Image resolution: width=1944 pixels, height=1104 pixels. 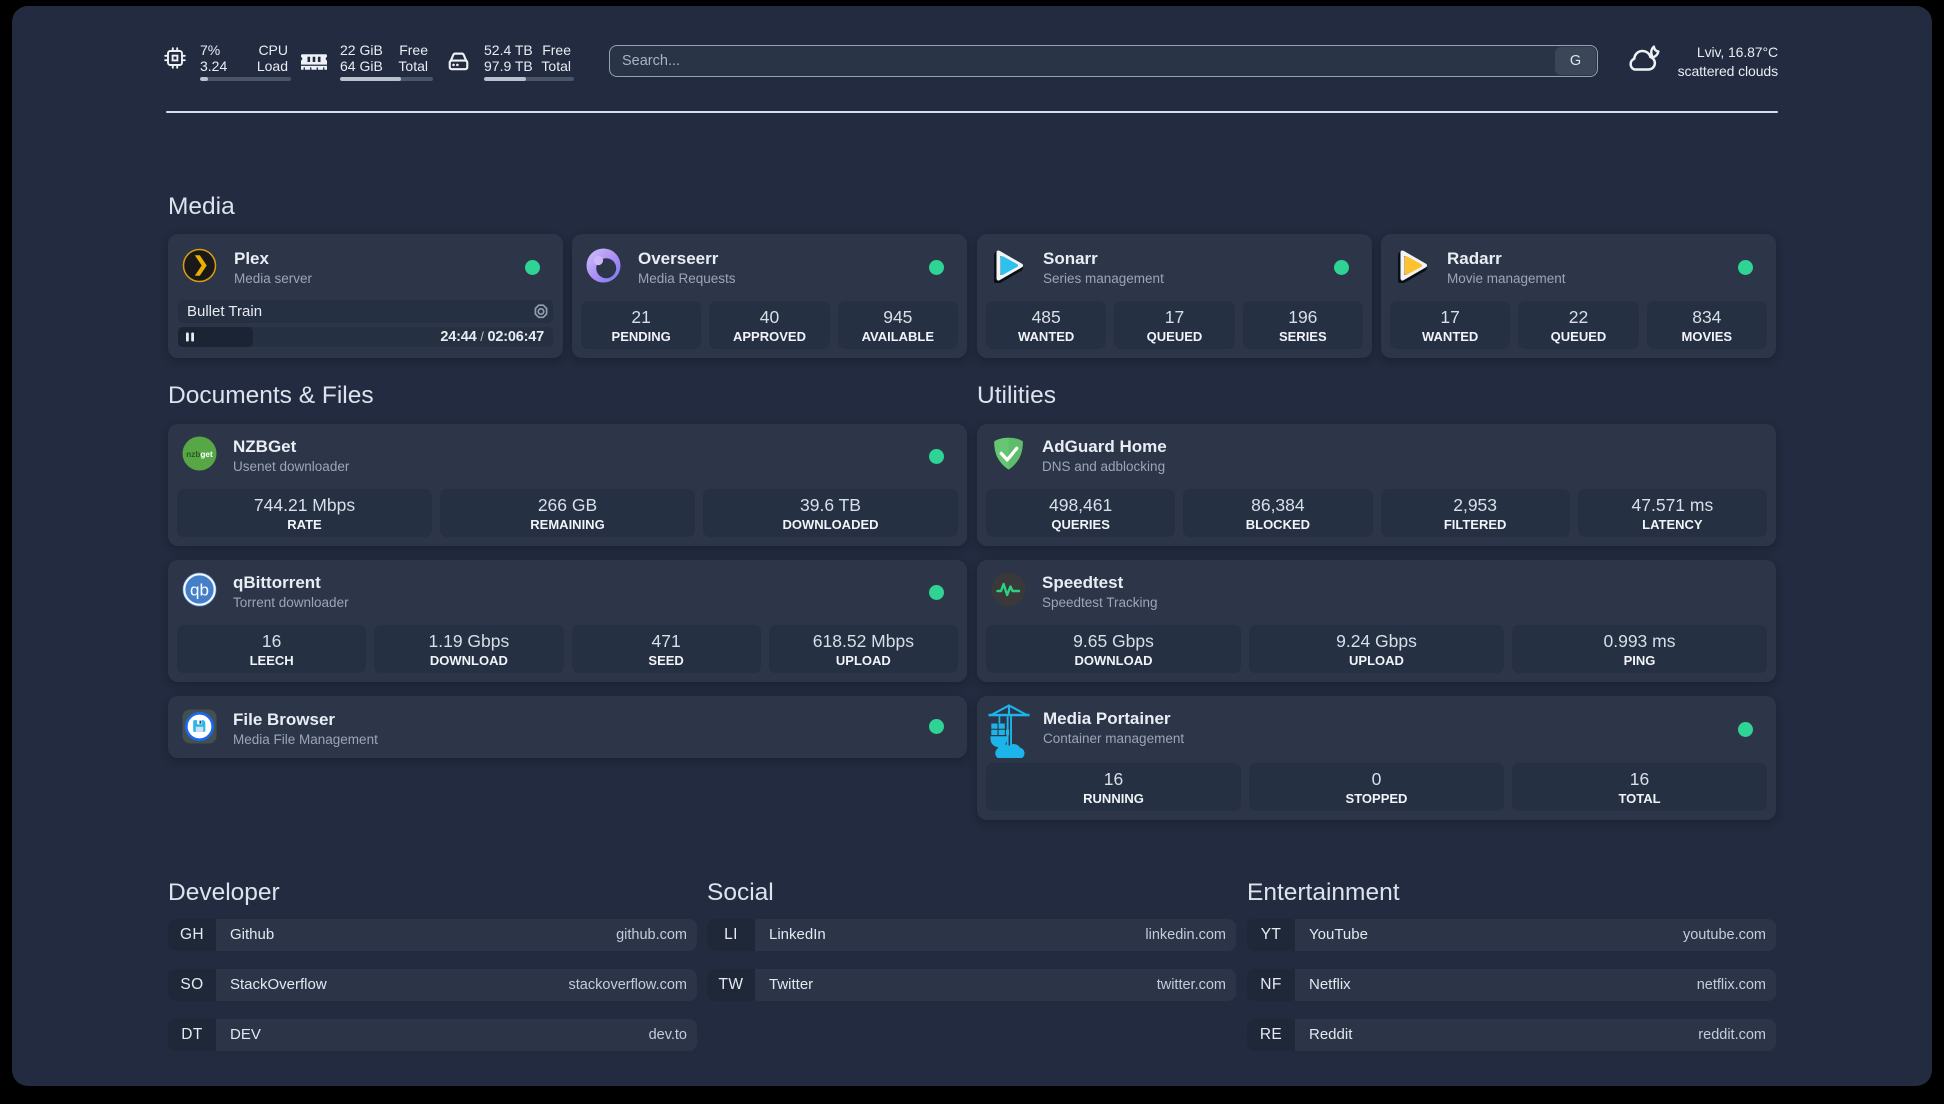 I want to click on svg-text: nzbget, so click(x=199, y=454).